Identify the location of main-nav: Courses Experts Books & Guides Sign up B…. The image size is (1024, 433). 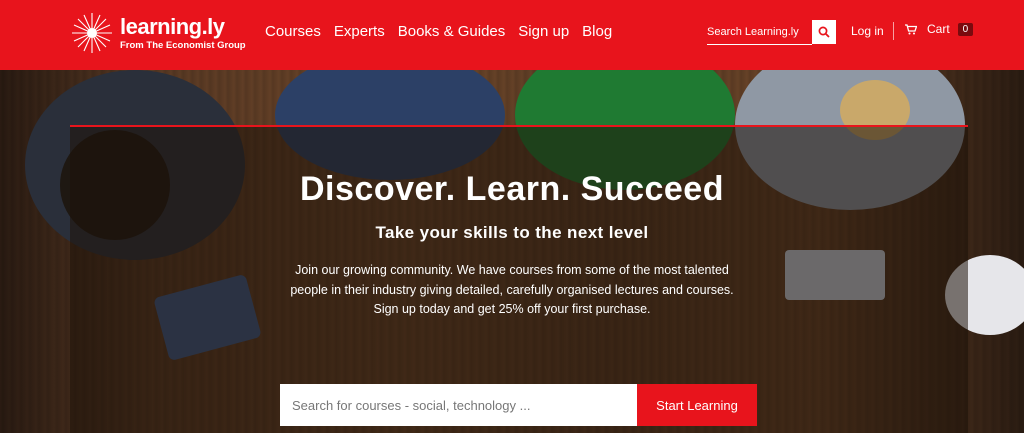
(438, 31).